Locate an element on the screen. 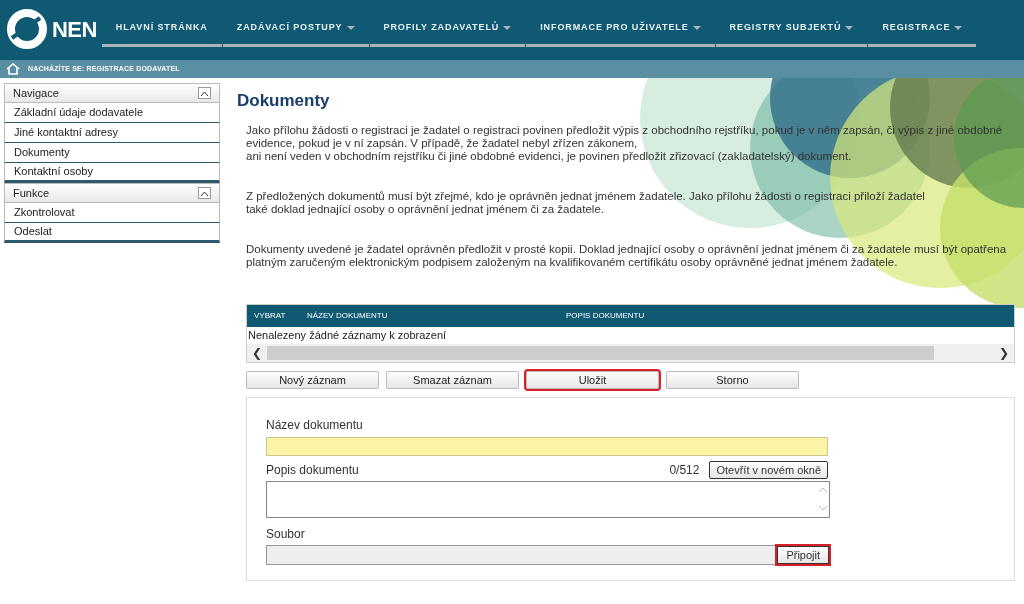 This screenshot has width=1024, height=604. field-label: Název dokumentu is located at coordinates (315, 425).